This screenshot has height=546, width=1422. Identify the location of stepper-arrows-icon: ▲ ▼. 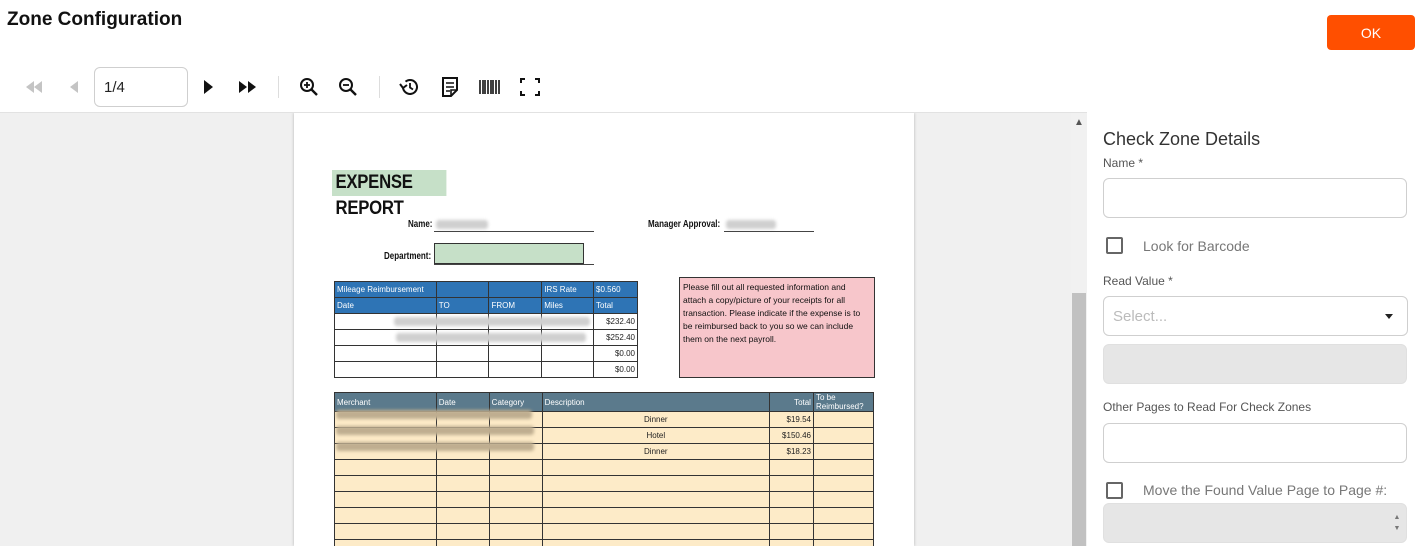
(1397, 523).